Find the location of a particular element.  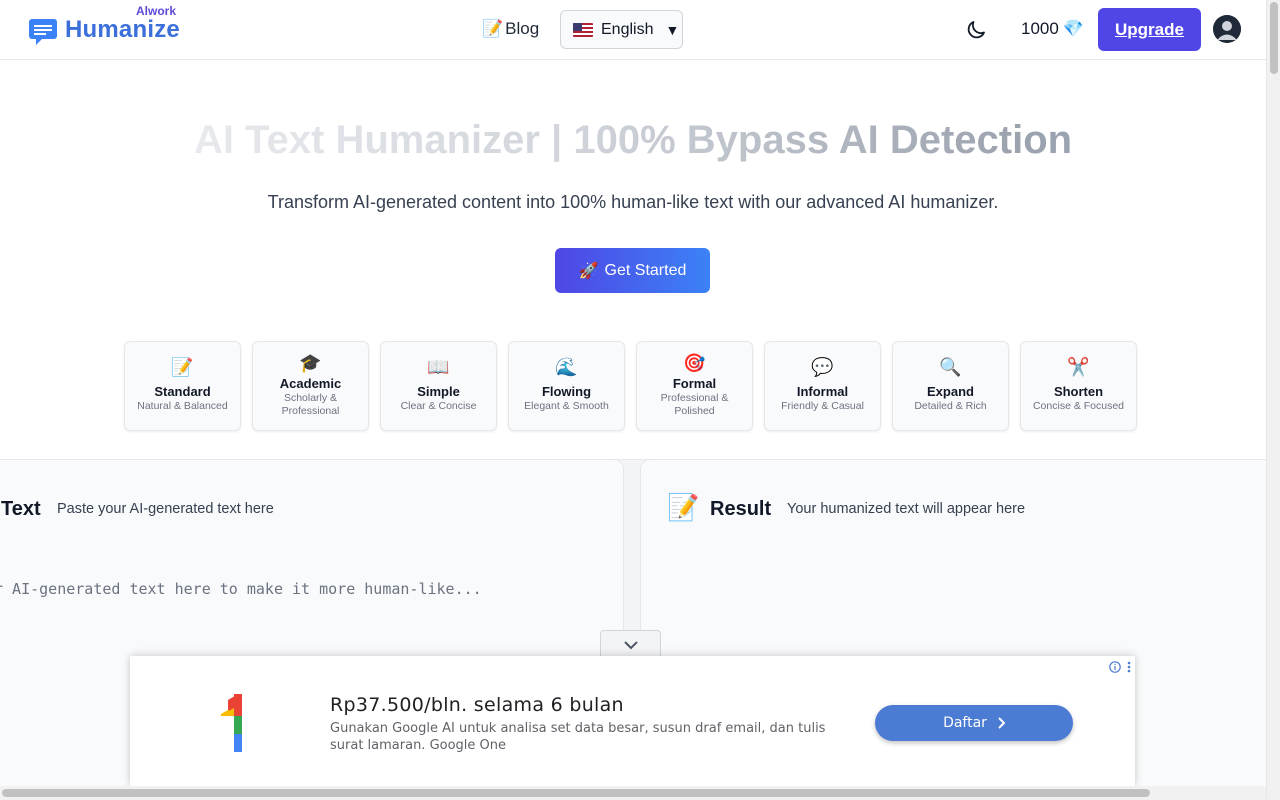

ad-controls is located at coordinates (1120, 667).